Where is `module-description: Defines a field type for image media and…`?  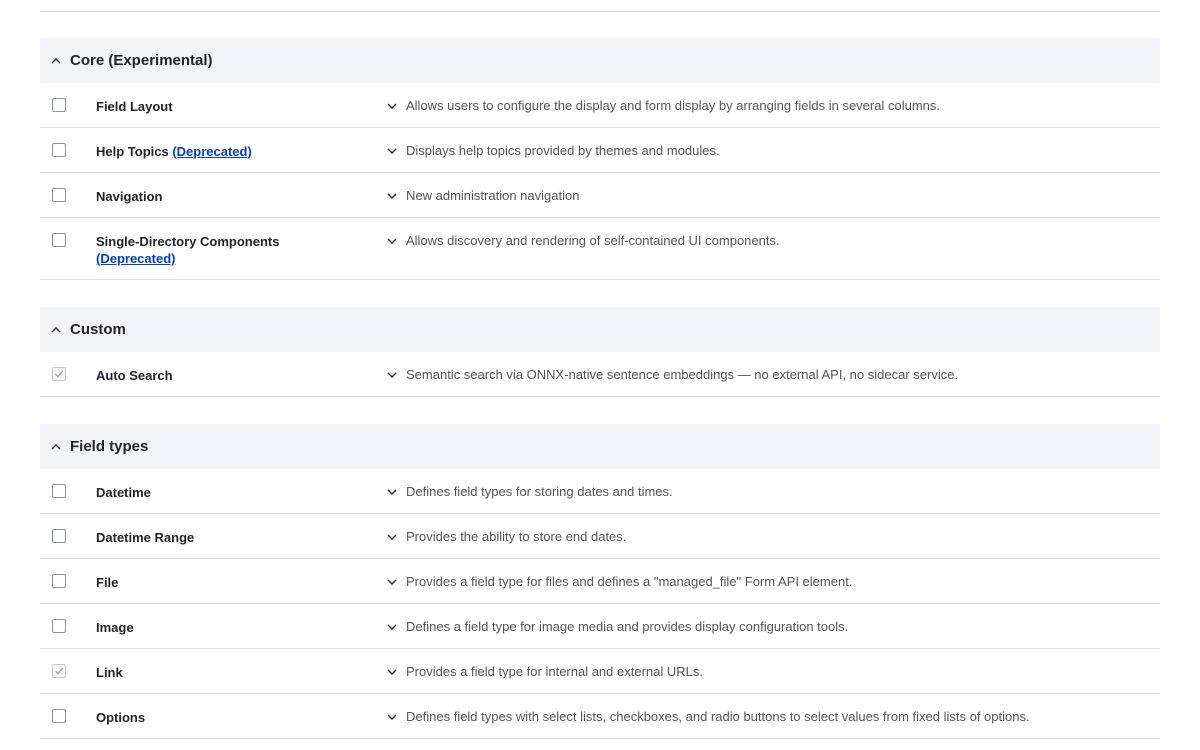 module-description: Defines a field type for image media and… is located at coordinates (627, 626).